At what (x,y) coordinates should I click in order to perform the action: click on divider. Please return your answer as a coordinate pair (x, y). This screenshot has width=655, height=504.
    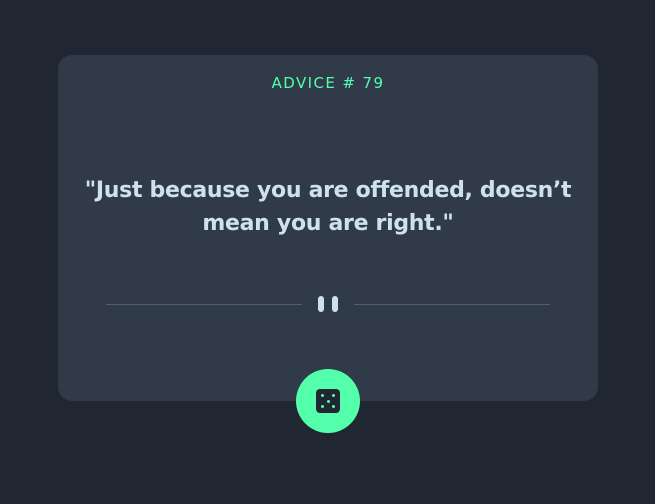
    Looking at the image, I should click on (328, 304).